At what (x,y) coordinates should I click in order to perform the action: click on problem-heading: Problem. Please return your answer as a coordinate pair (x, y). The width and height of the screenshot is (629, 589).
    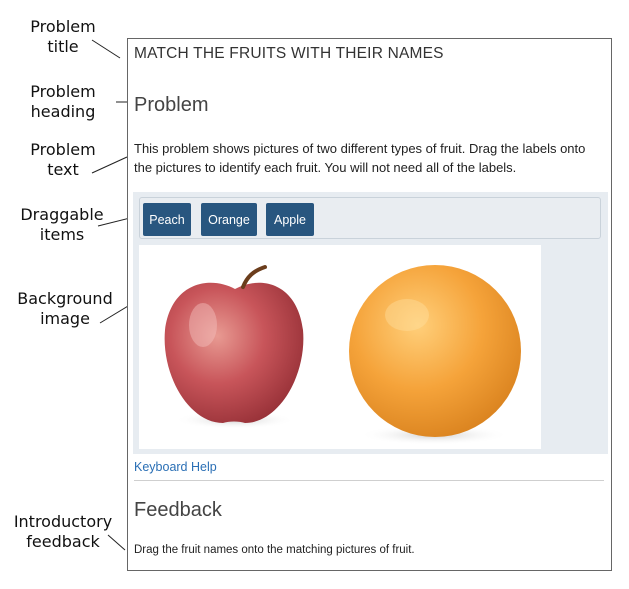
    Looking at the image, I should click on (171, 105).